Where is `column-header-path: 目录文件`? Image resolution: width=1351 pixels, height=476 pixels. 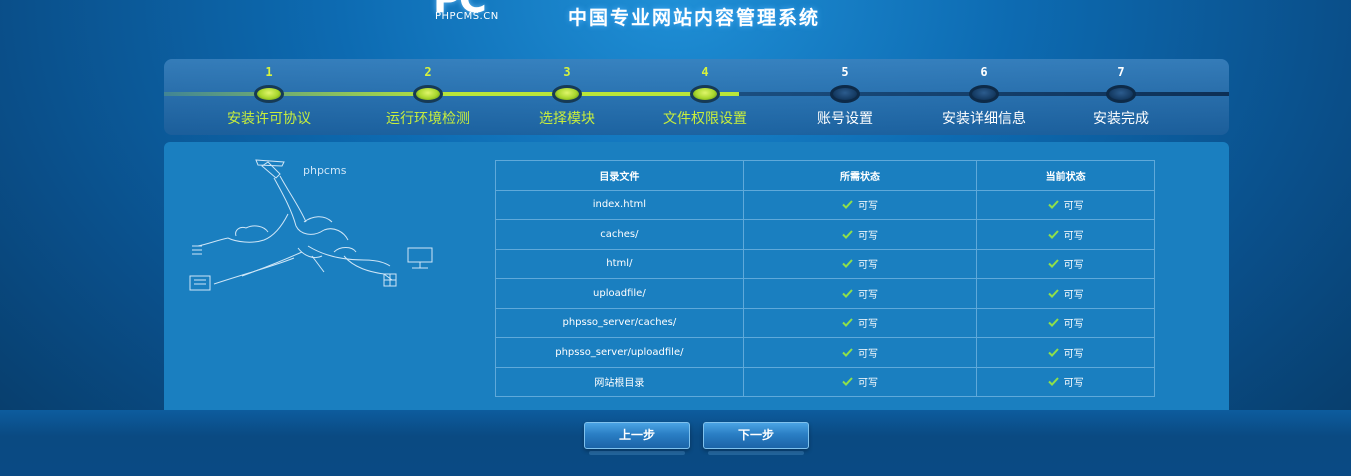
column-header-path: 目录文件 is located at coordinates (619, 175).